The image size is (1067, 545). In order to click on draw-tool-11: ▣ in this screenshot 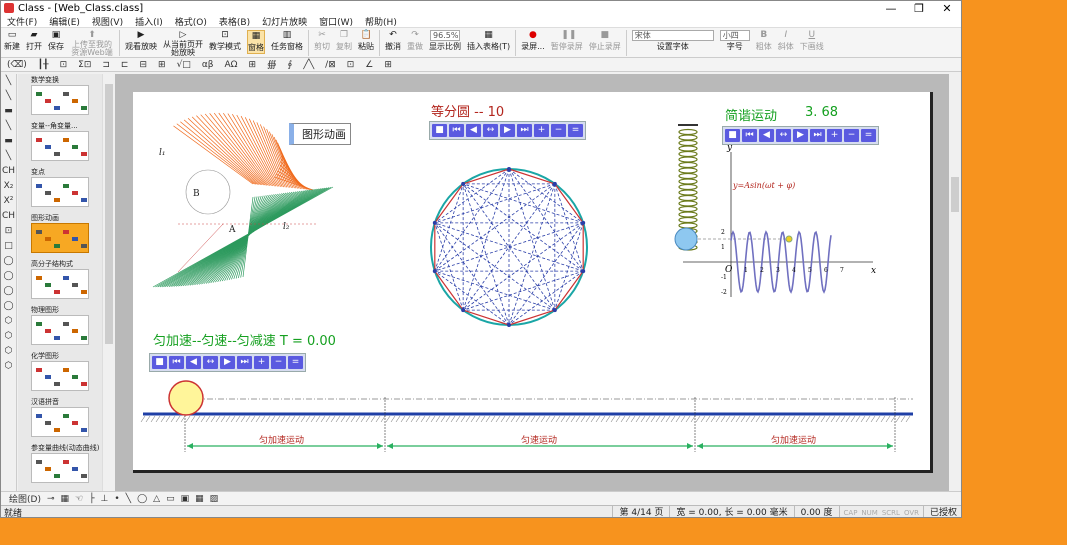, I will do `click(185, 499)`.